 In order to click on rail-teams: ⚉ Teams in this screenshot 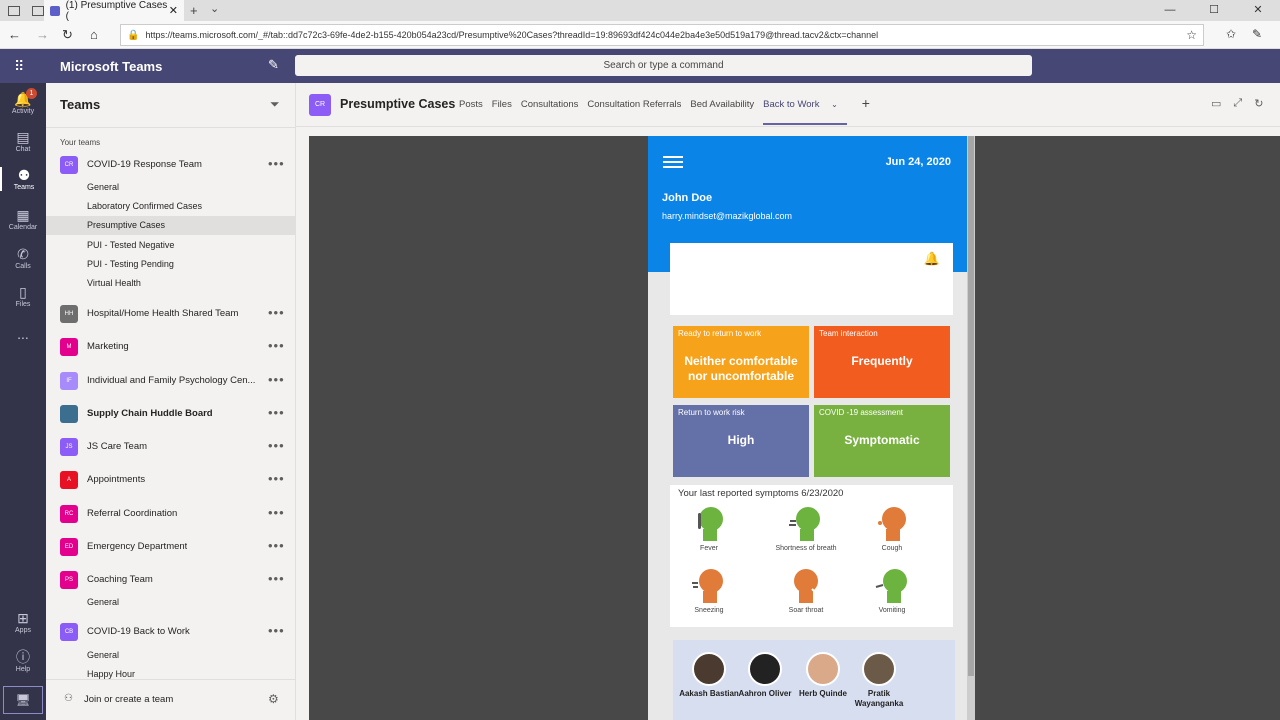, I will do `click(23, 179)`.